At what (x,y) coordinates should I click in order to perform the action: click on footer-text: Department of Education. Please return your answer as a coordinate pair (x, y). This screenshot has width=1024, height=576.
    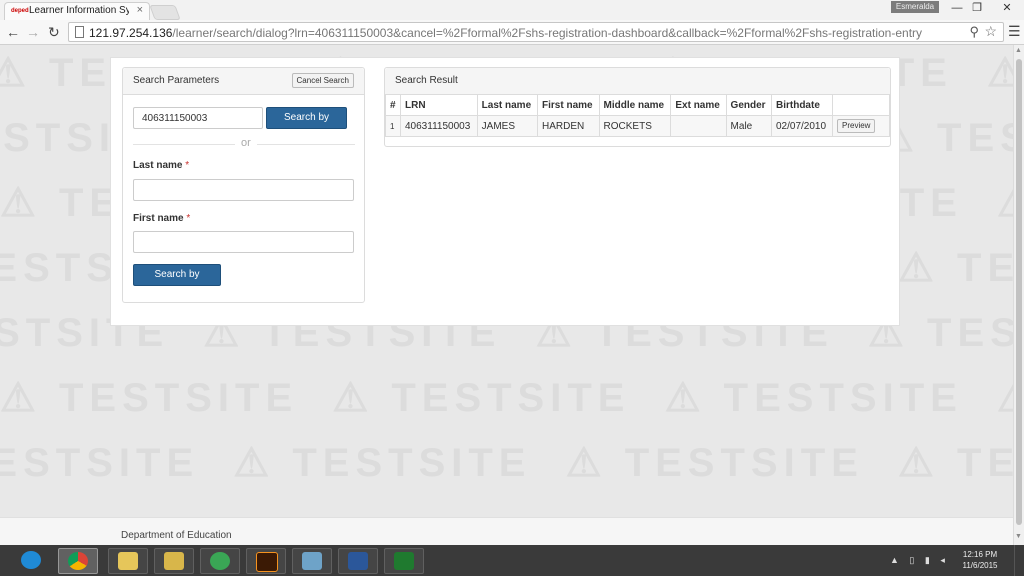
    Looking at the image, I should click on (176, 535).